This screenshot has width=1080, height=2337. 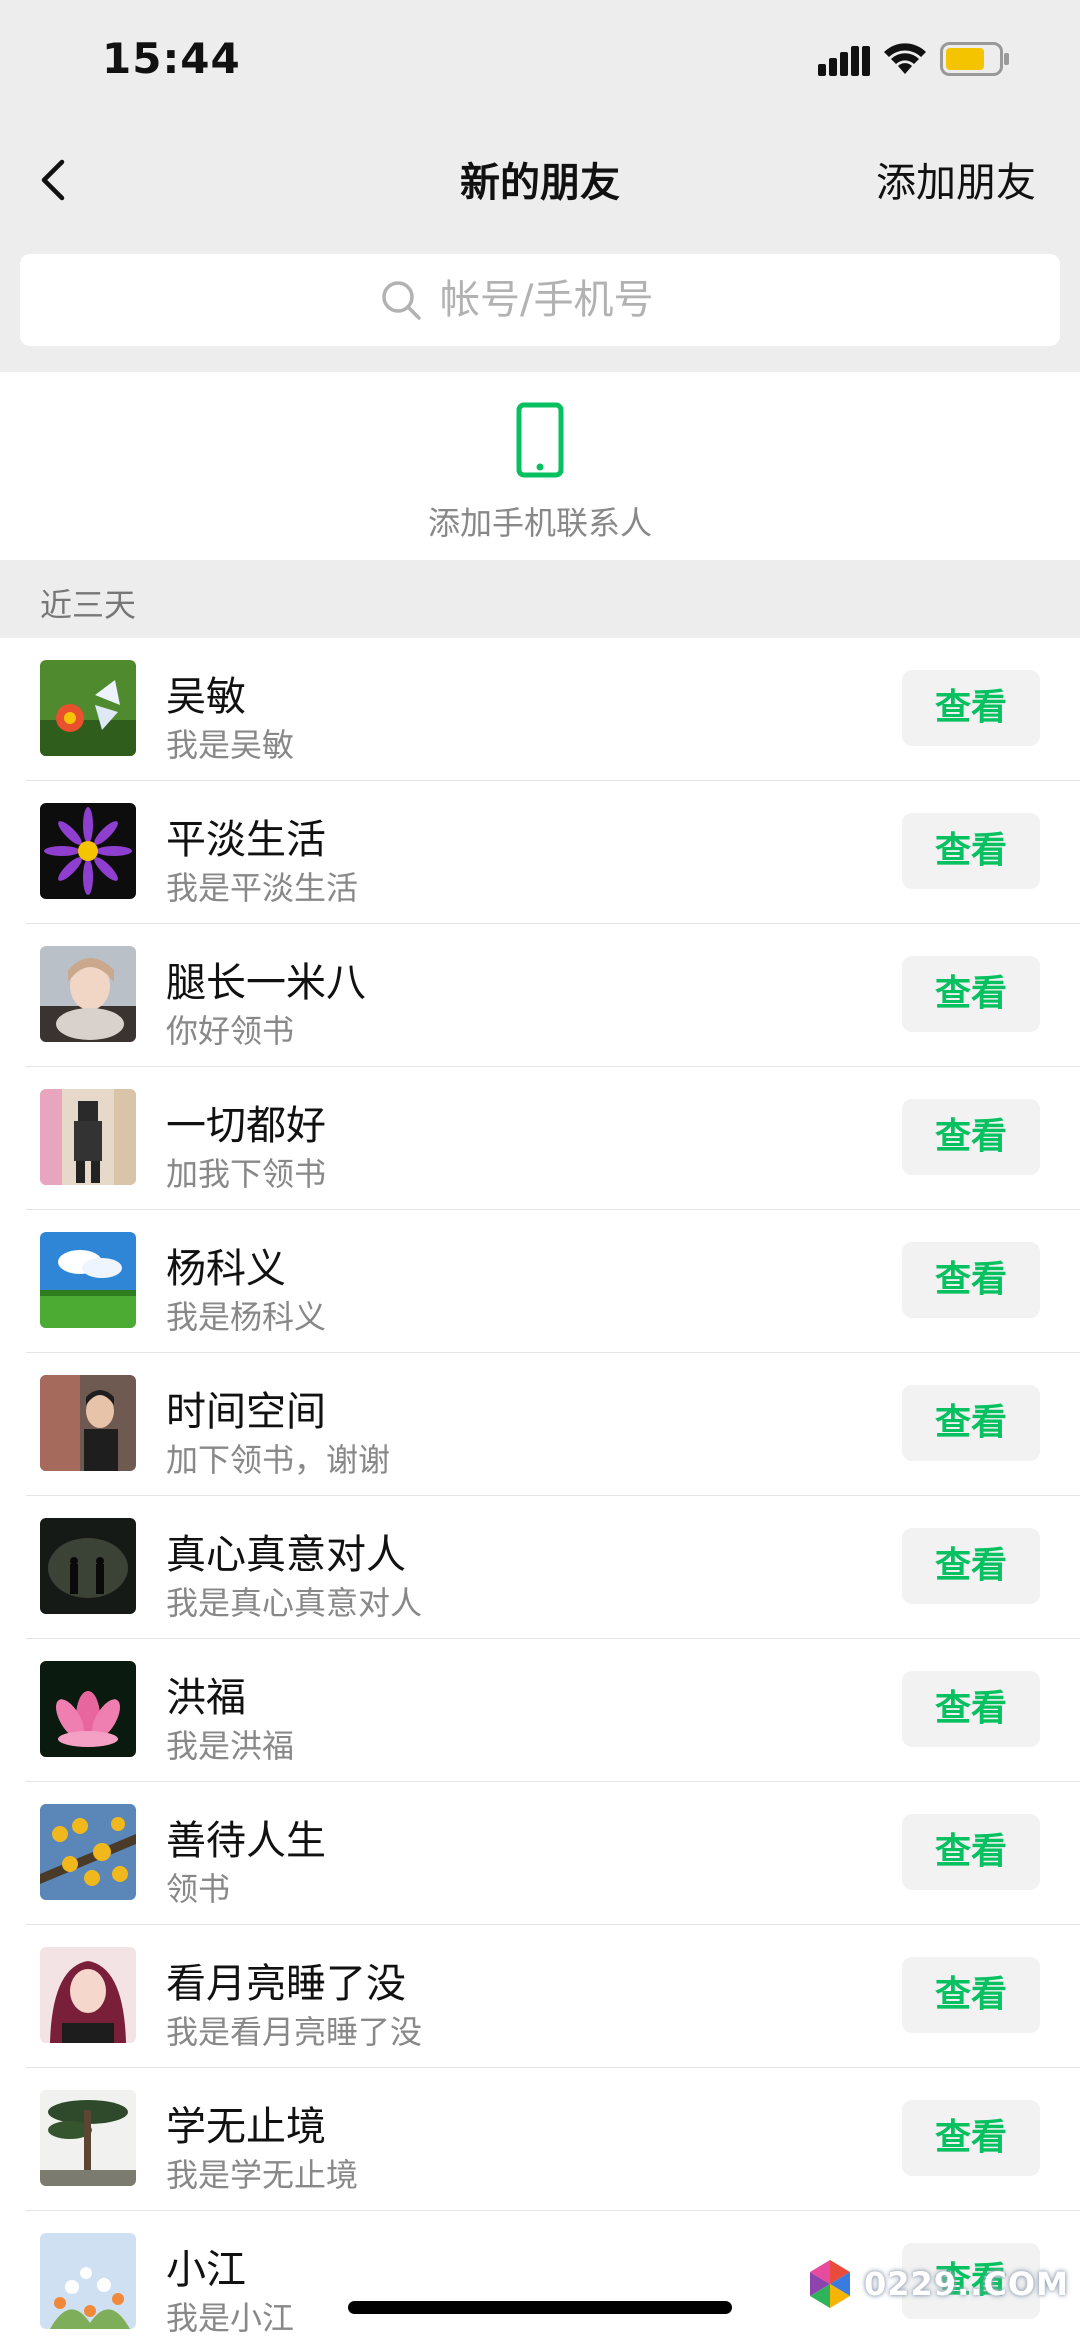 I want to click on friend-name: 一切都好, so click(x=246, y=1126).